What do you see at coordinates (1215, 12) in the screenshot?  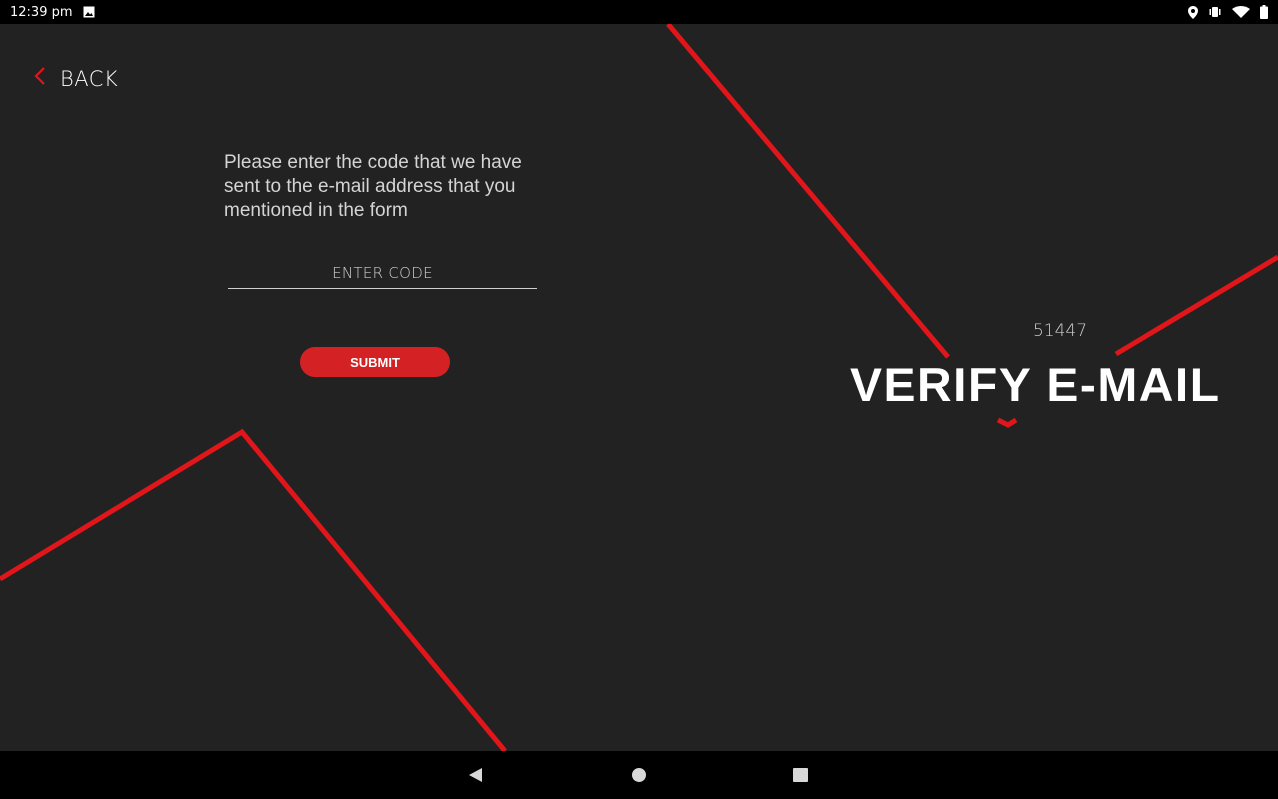 I see `vibrate-icon` at bounding box center [1215, 12].